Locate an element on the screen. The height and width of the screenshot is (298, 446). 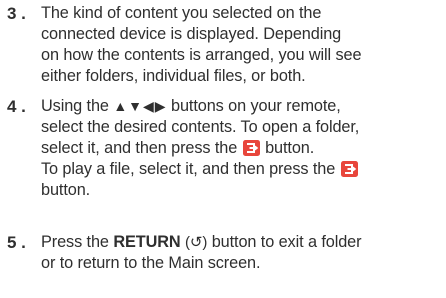
text-fragment: Using the is located at coordinates (75, 106).